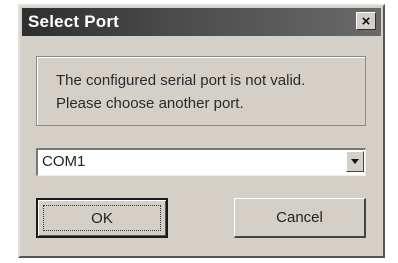 This screenshot has width=398, height=263. I want to click on cancel-button: Cancel, so click(300, 218).